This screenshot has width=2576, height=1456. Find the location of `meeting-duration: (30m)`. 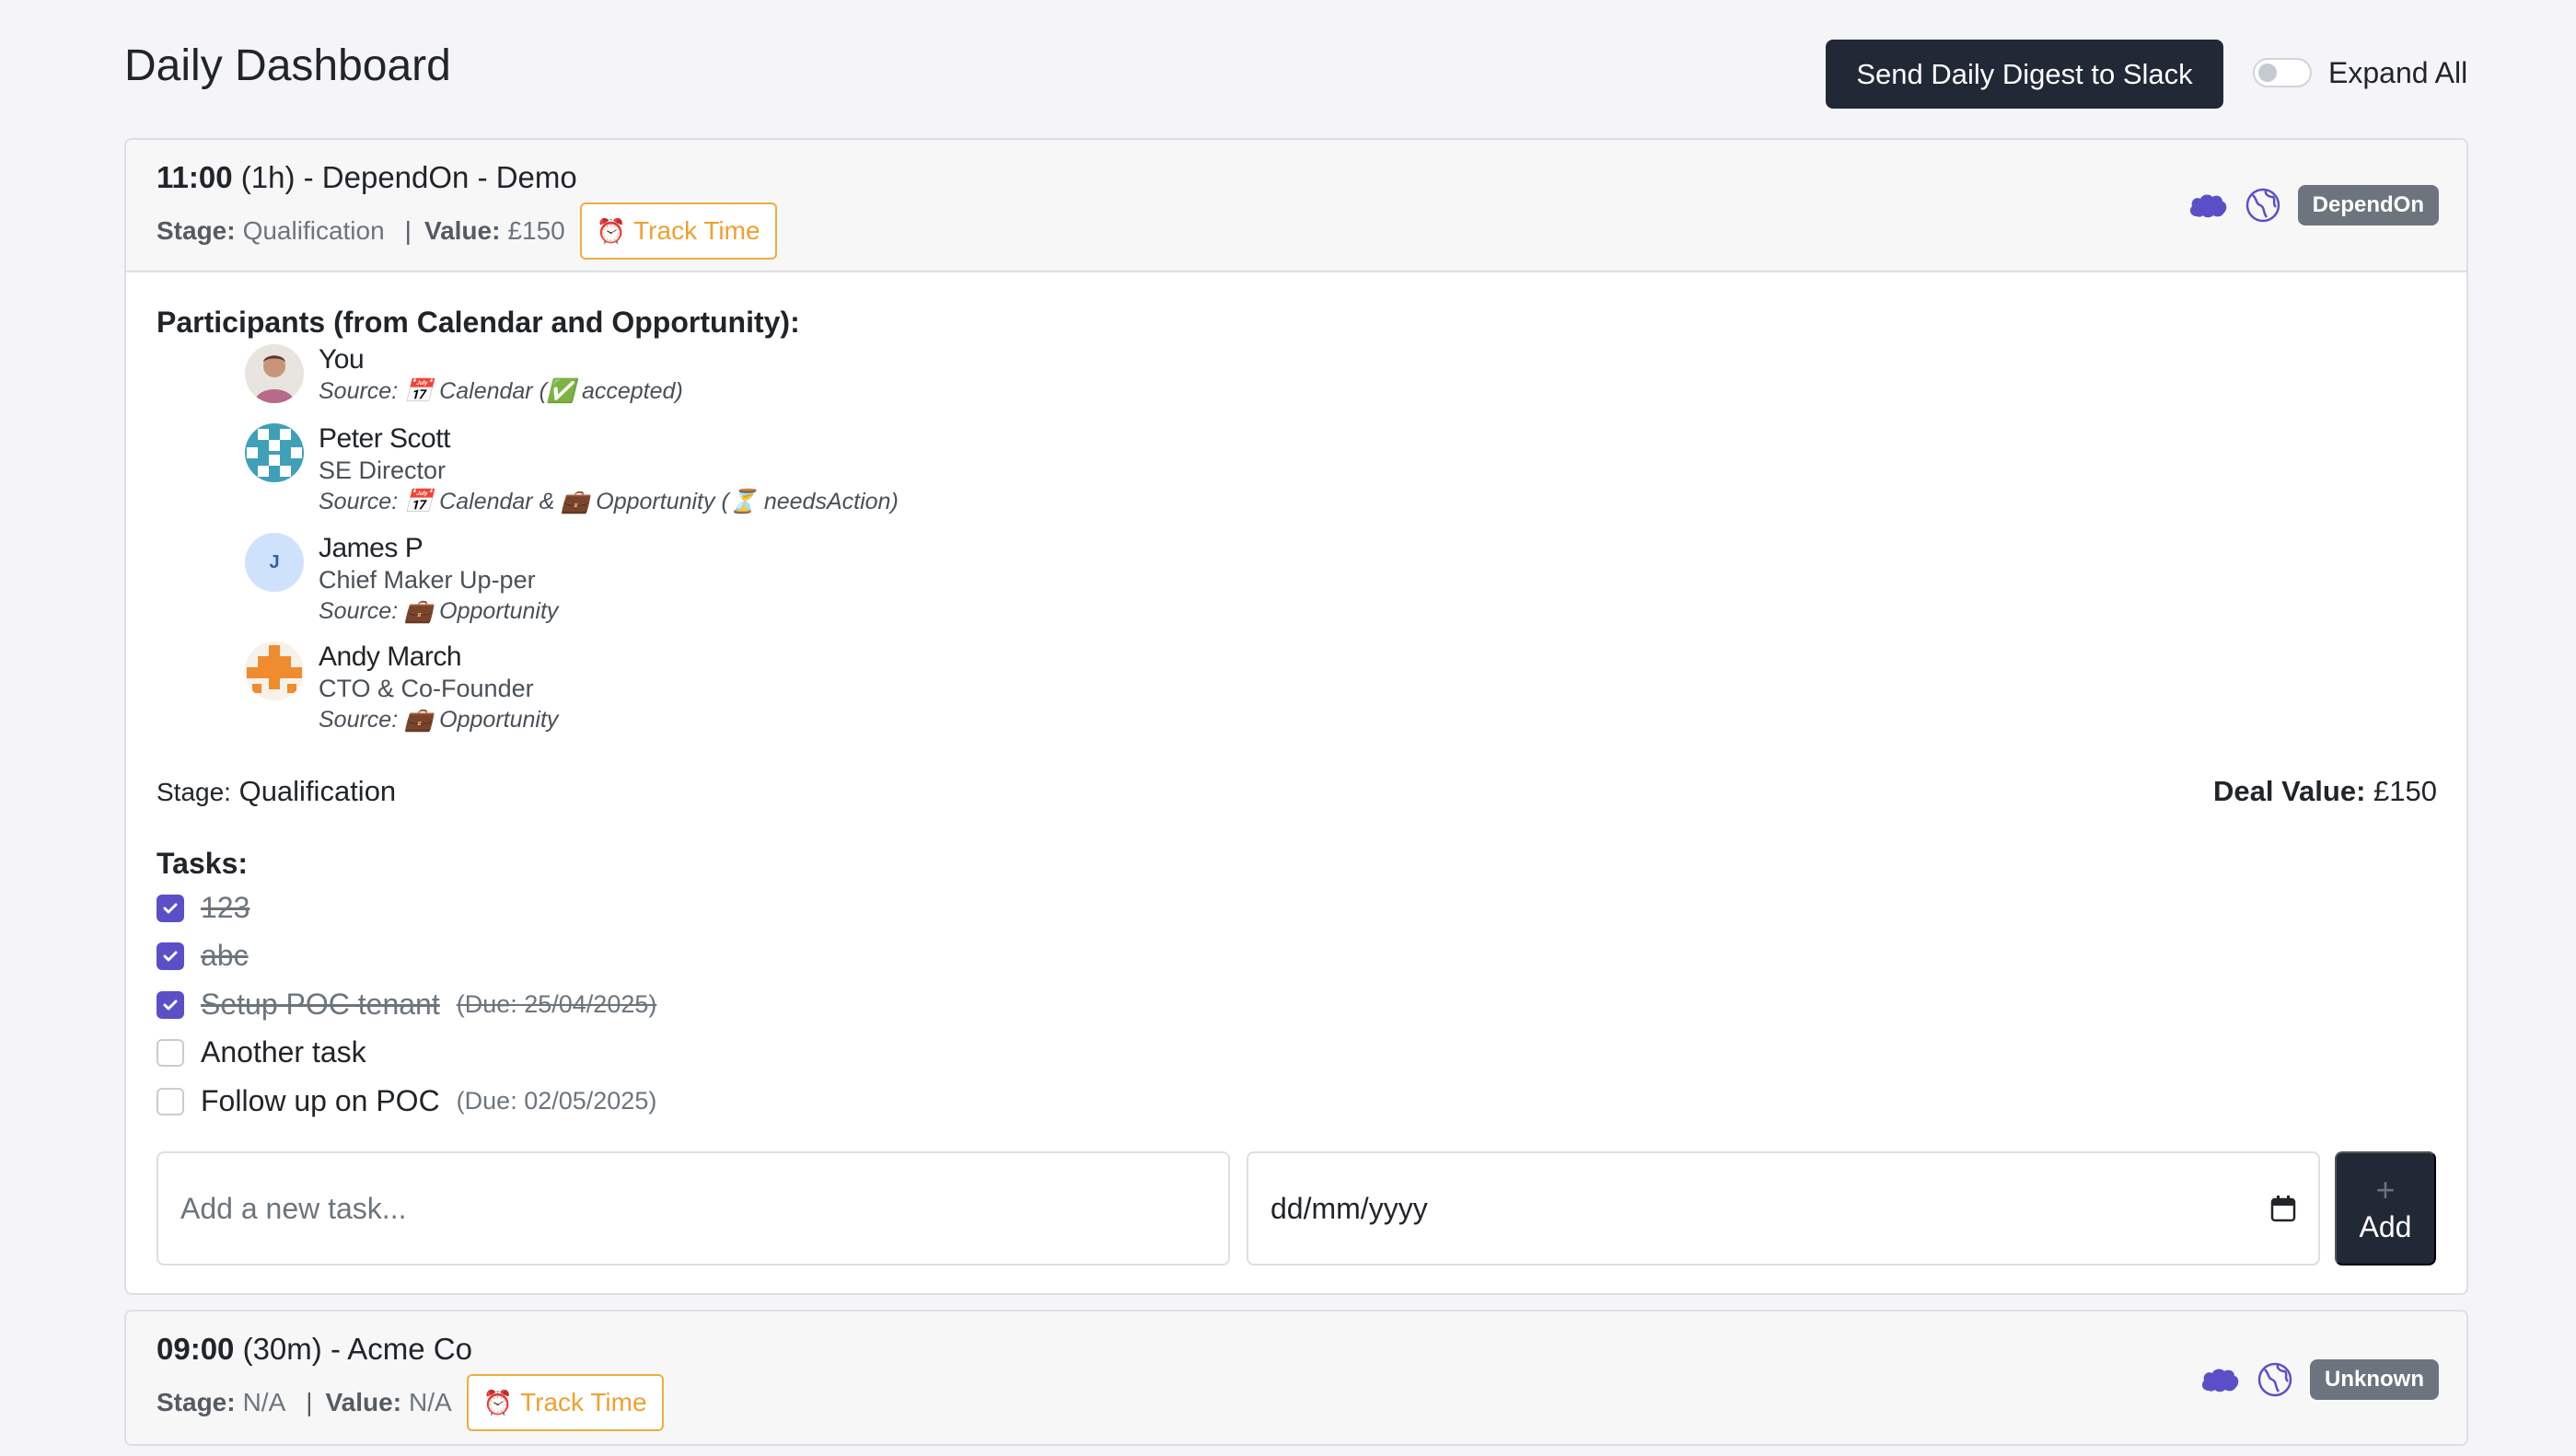

meeting-duration: (30m) is located at coordinates (282, 1349).